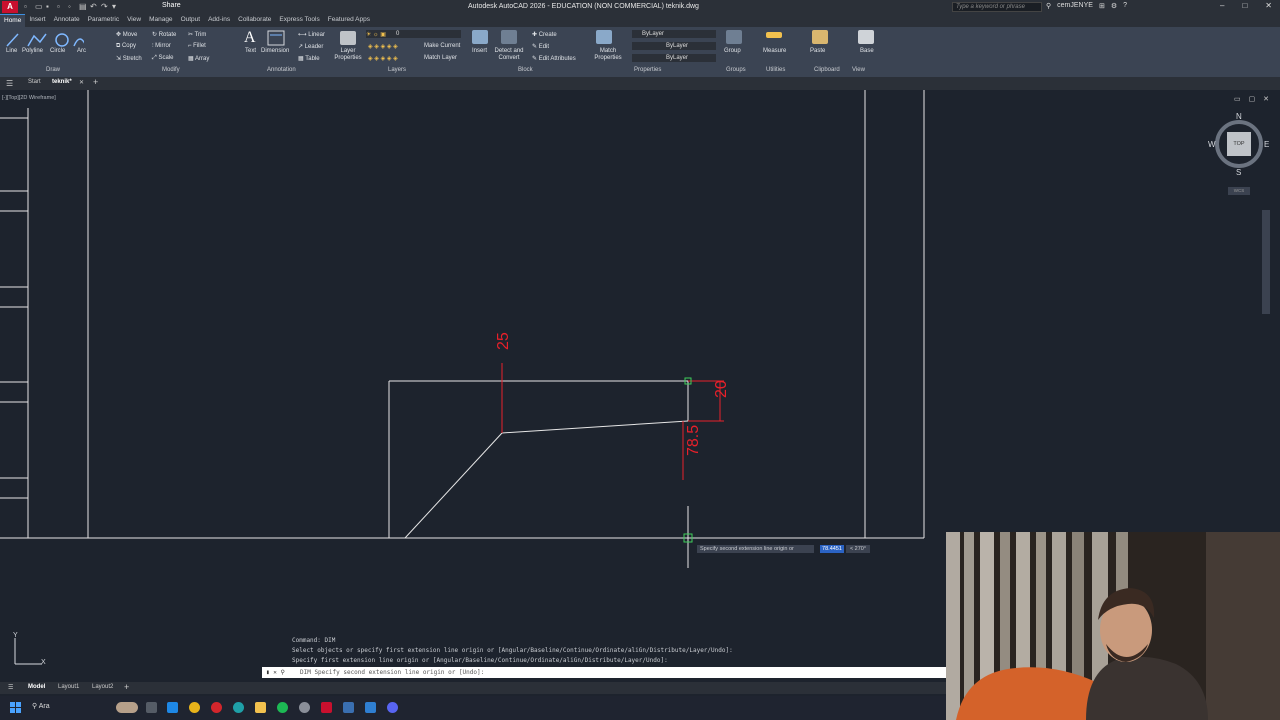  What do you see at coordinates (275, 51) in the screenshot?
I see `dimension-tool: Dimension` at bounding box center [275, 51].